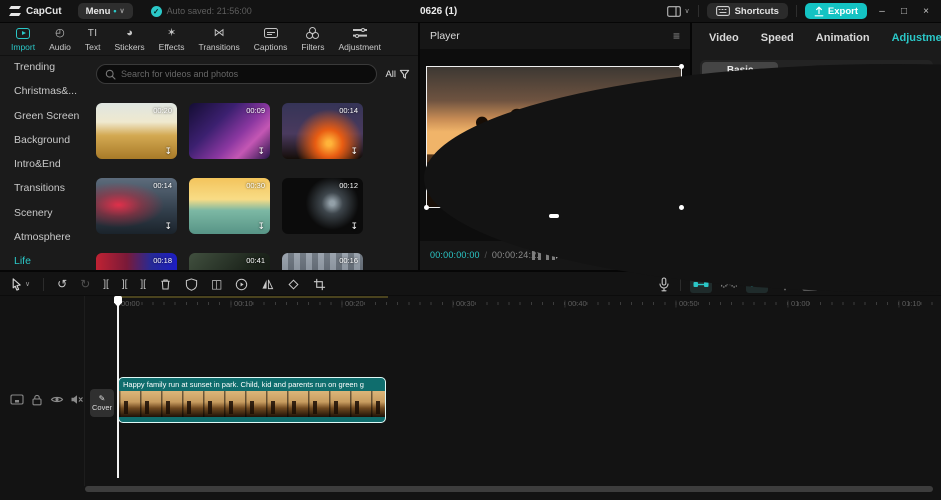  Describe the element at coordinates (319, 284) in the screenshot. I see `crop-button` at that location.